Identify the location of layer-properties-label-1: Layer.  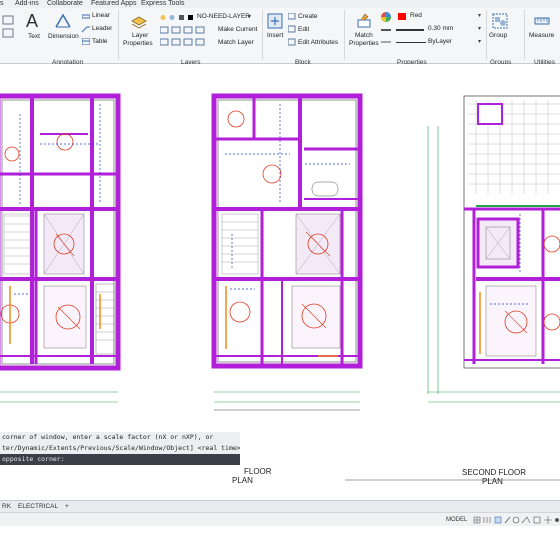
(140, 36).